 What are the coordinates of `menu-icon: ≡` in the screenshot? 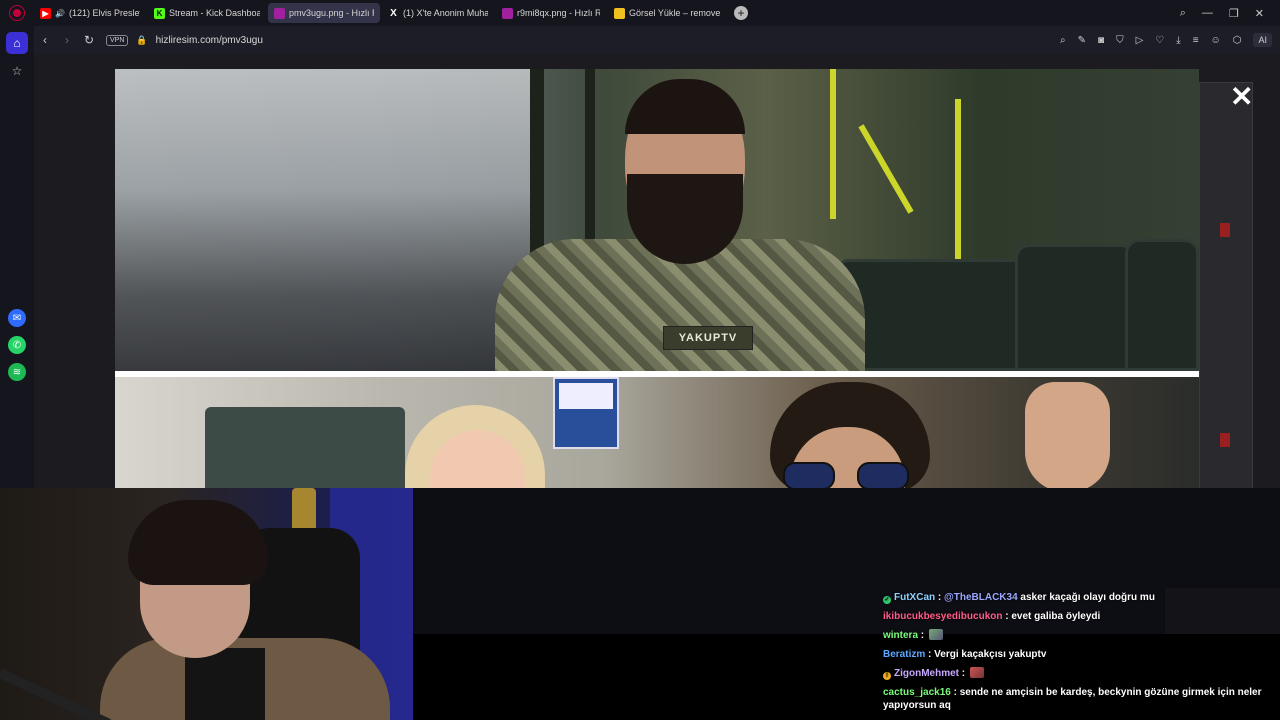 It's located at (1196, 40).